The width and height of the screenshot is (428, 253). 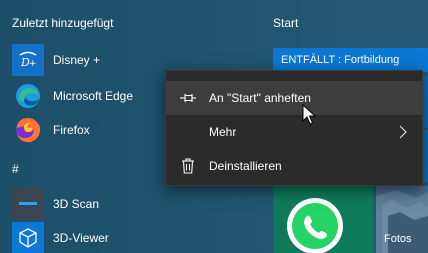 I want to click on app-item-firefox: Firefox, so click(x=82, y=130).